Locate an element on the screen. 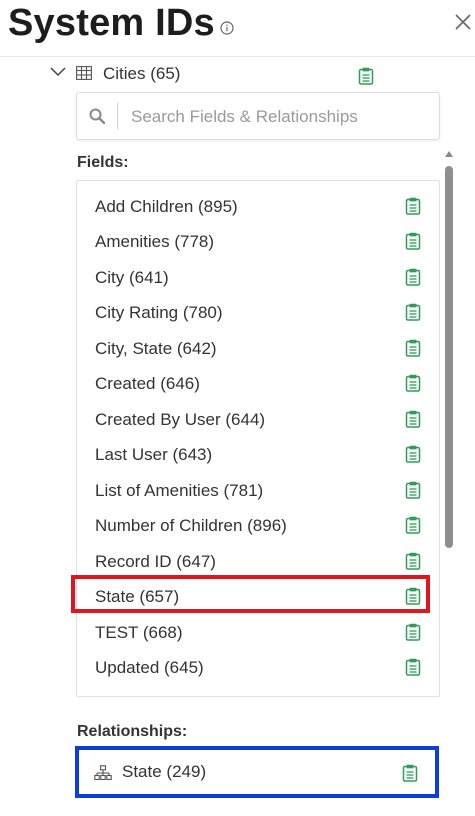 The height and width of the screenshot is (816, 475). field-label: City Rating (780) is located at coordinates (159, 312).